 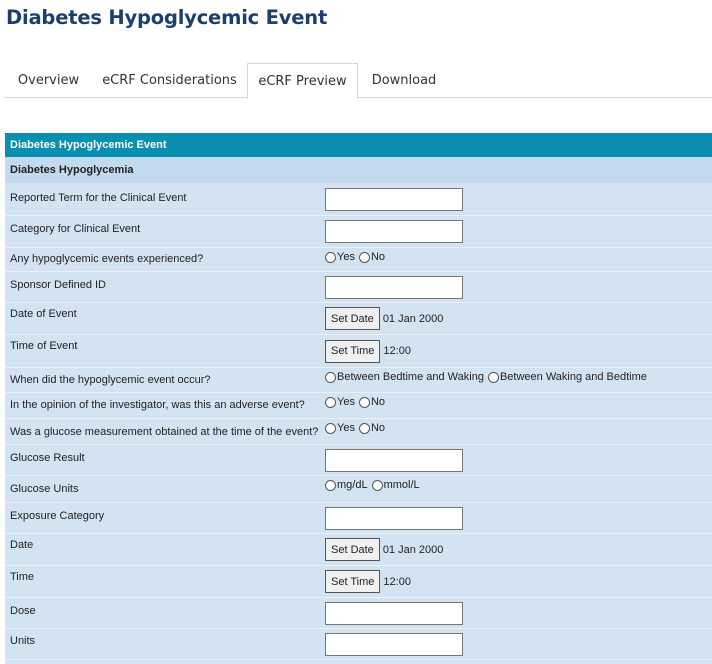 What do you see at coordinates (58, 285) in the screenshot?
I see `field-label: Sponsor Defined ID` at bounding box center [58, 285].